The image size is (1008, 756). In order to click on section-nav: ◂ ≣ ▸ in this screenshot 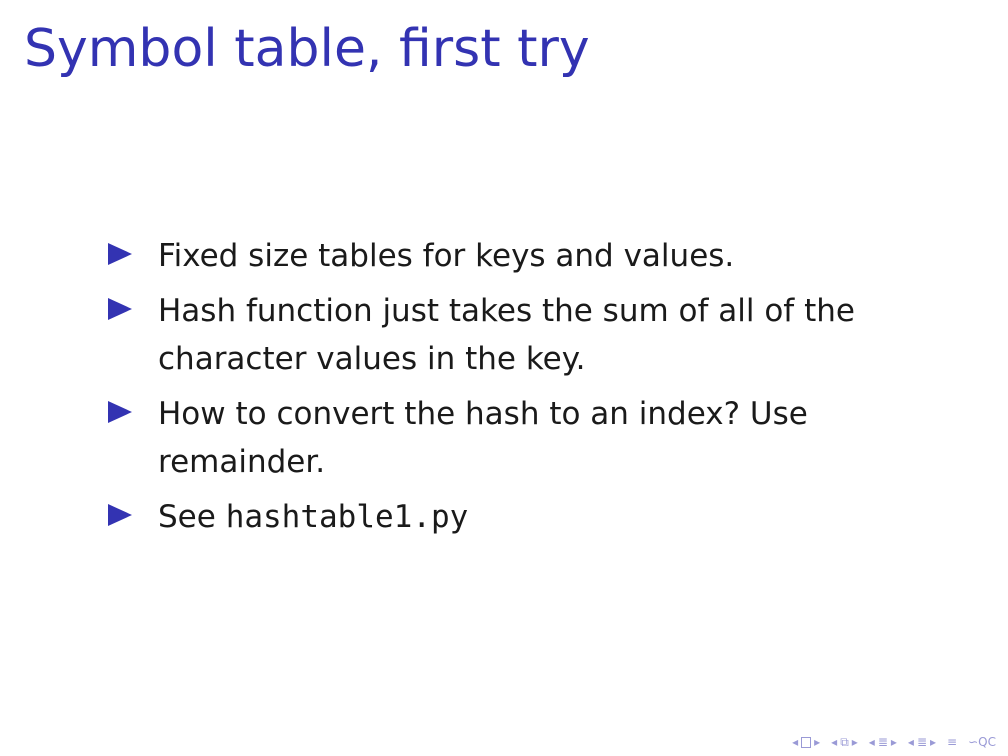, I will do `click(883, 742)`.